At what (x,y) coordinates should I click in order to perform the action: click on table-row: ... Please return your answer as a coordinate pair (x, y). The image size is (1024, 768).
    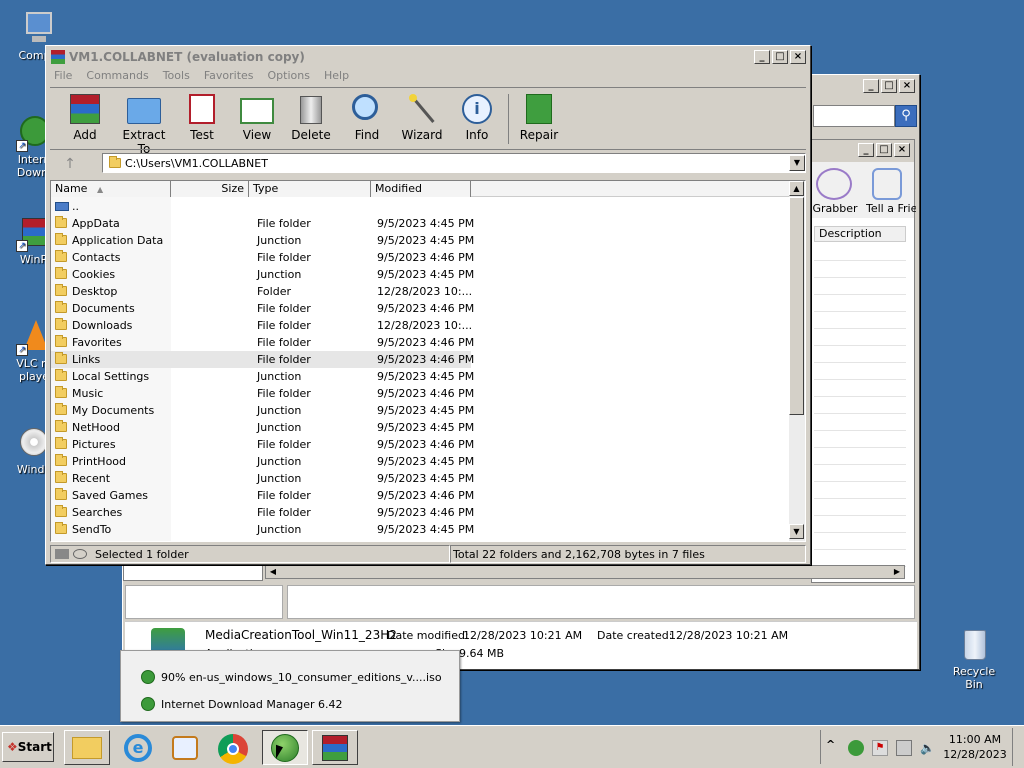
    Looking at the image, I should click on (261, 206).